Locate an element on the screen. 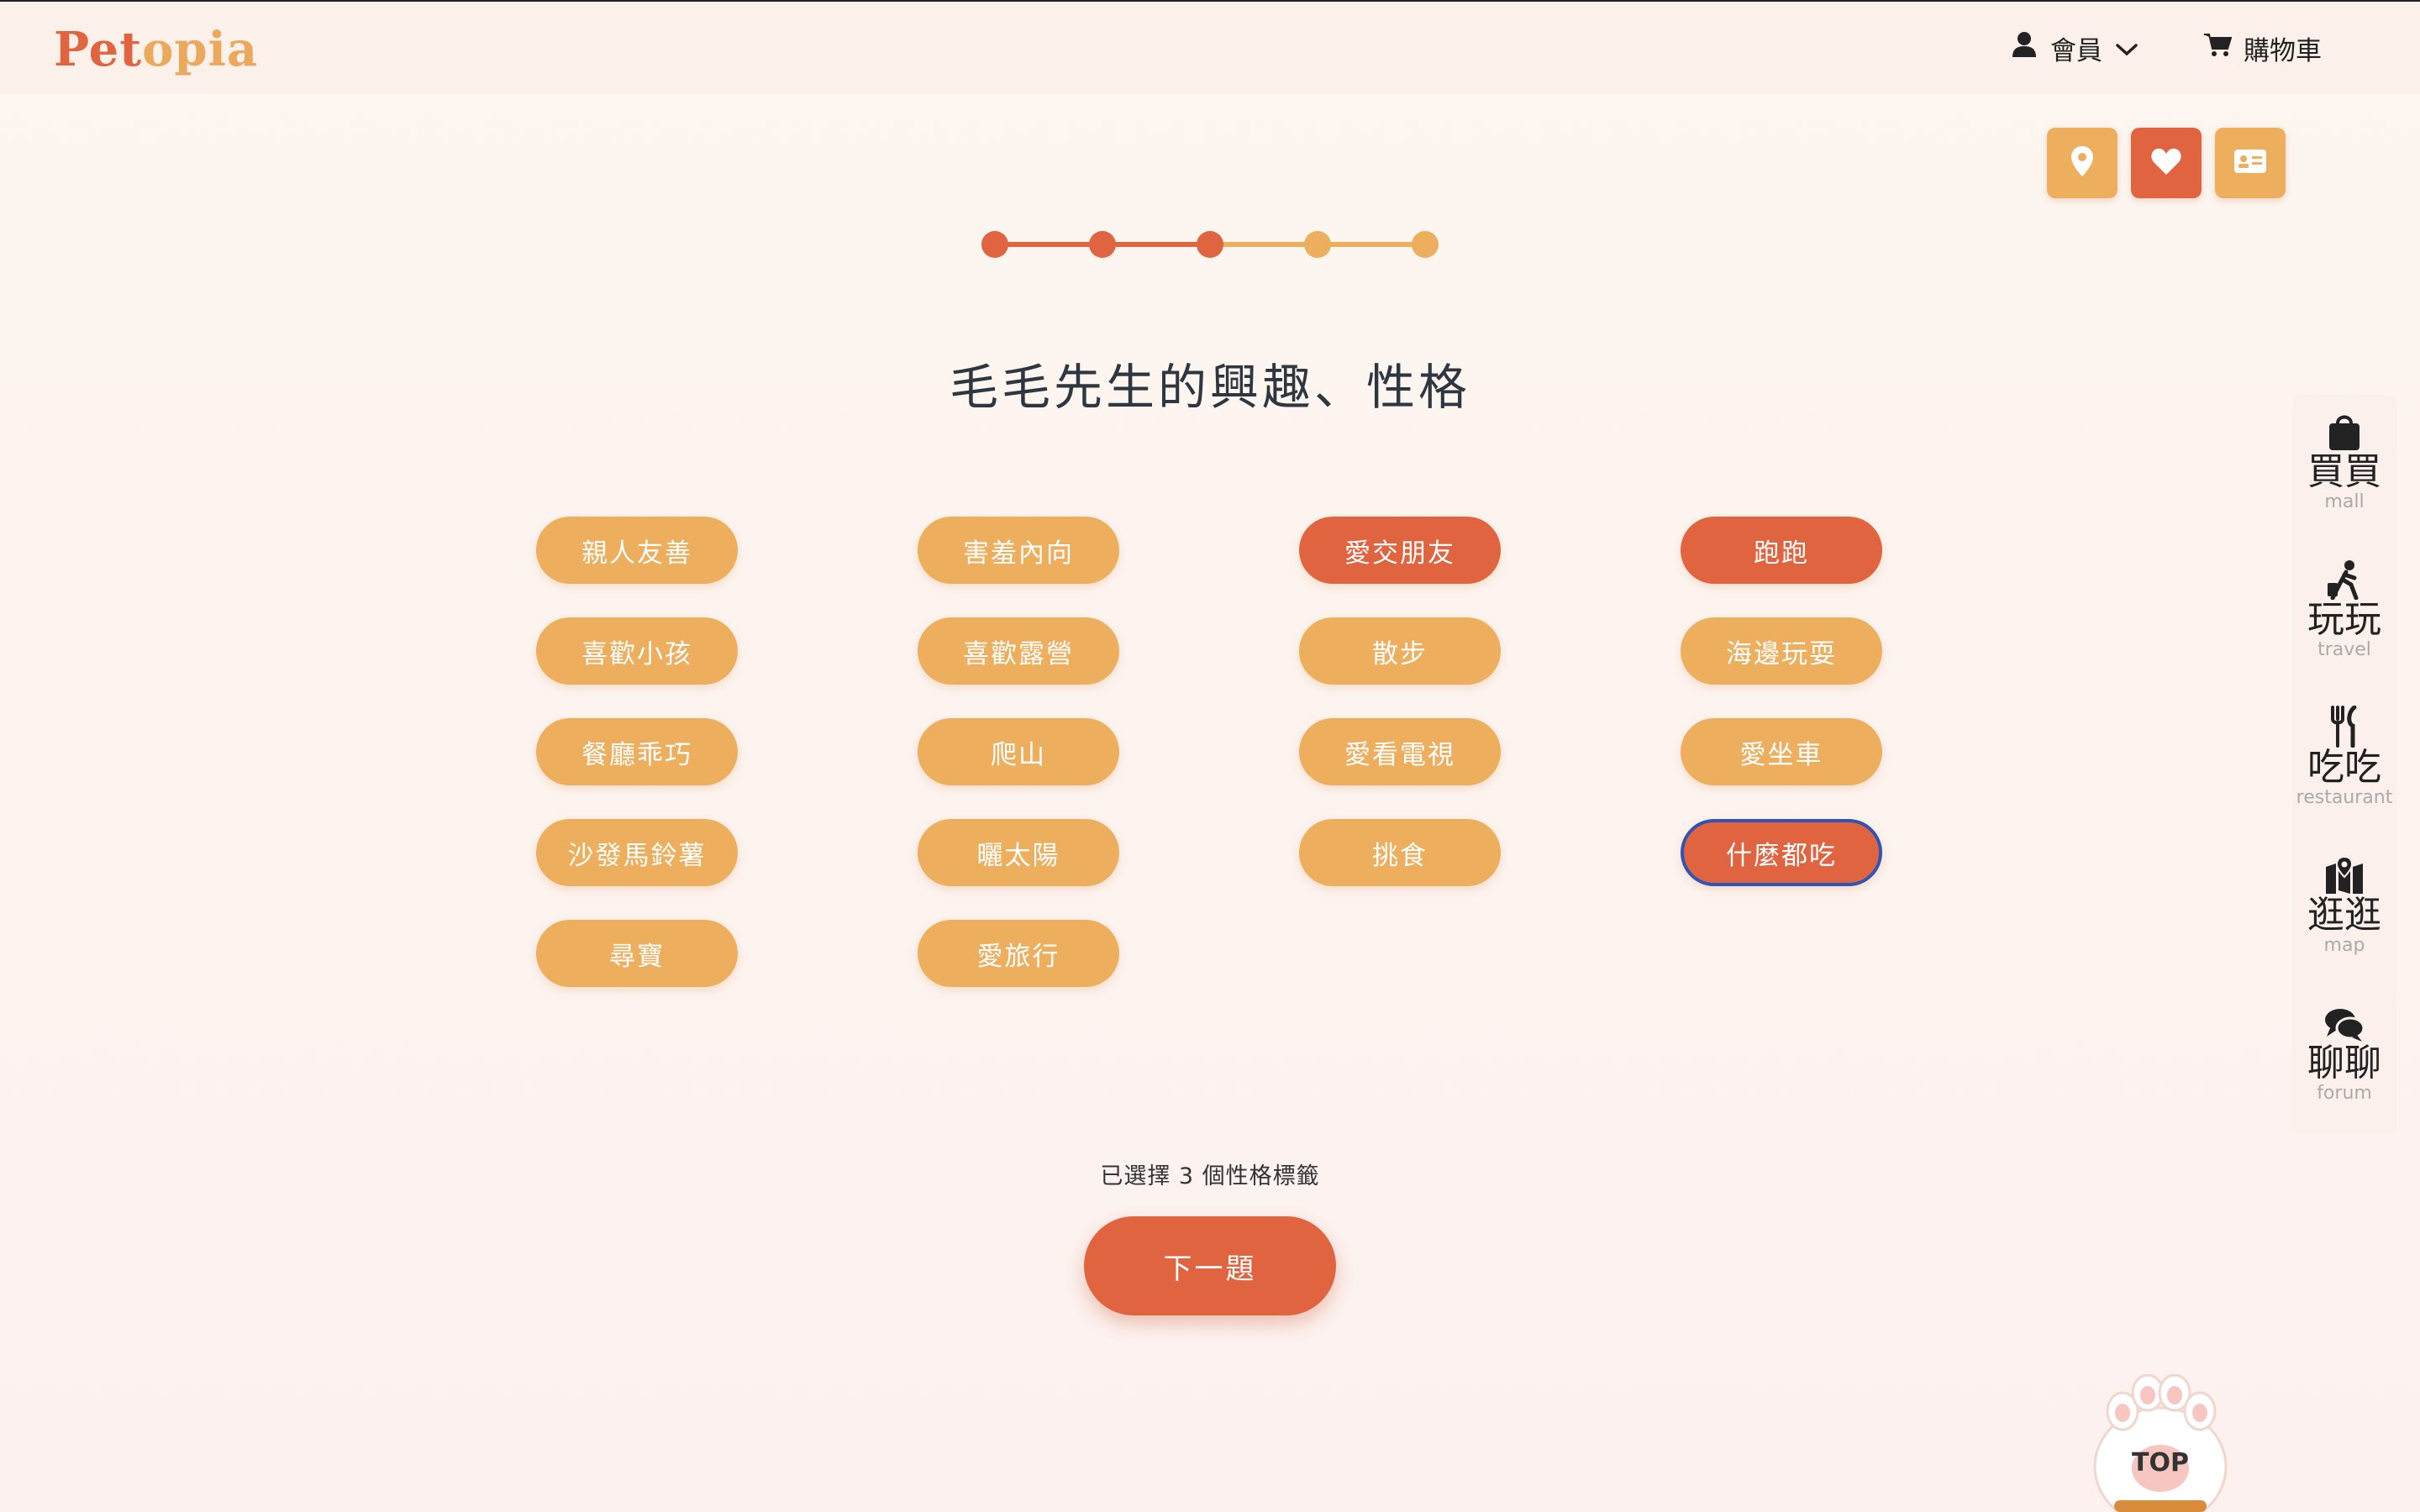 This screenshot has width=2420, height=1512. map-icon is located at coordinates (2344, 872).